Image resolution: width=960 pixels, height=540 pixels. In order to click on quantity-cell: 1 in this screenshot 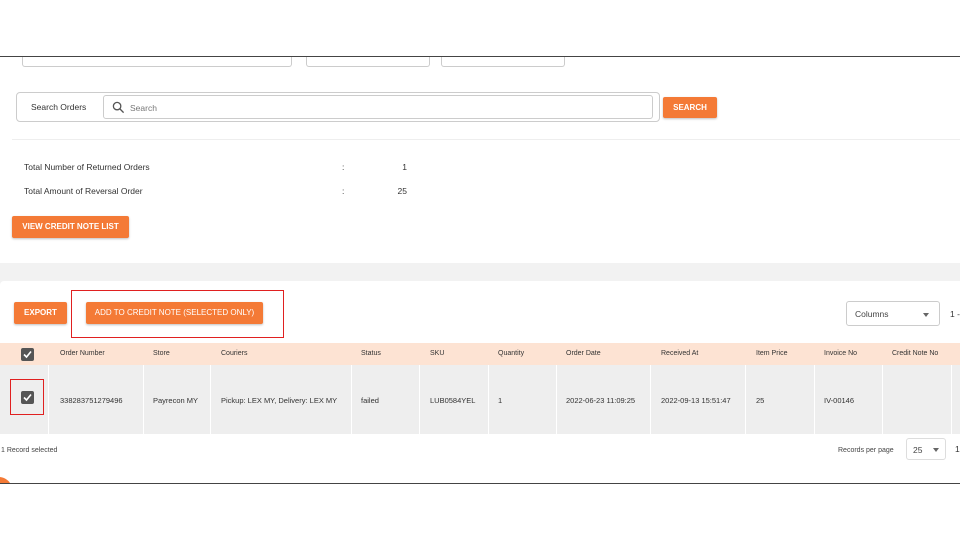, I will do `click(500, 400)`.